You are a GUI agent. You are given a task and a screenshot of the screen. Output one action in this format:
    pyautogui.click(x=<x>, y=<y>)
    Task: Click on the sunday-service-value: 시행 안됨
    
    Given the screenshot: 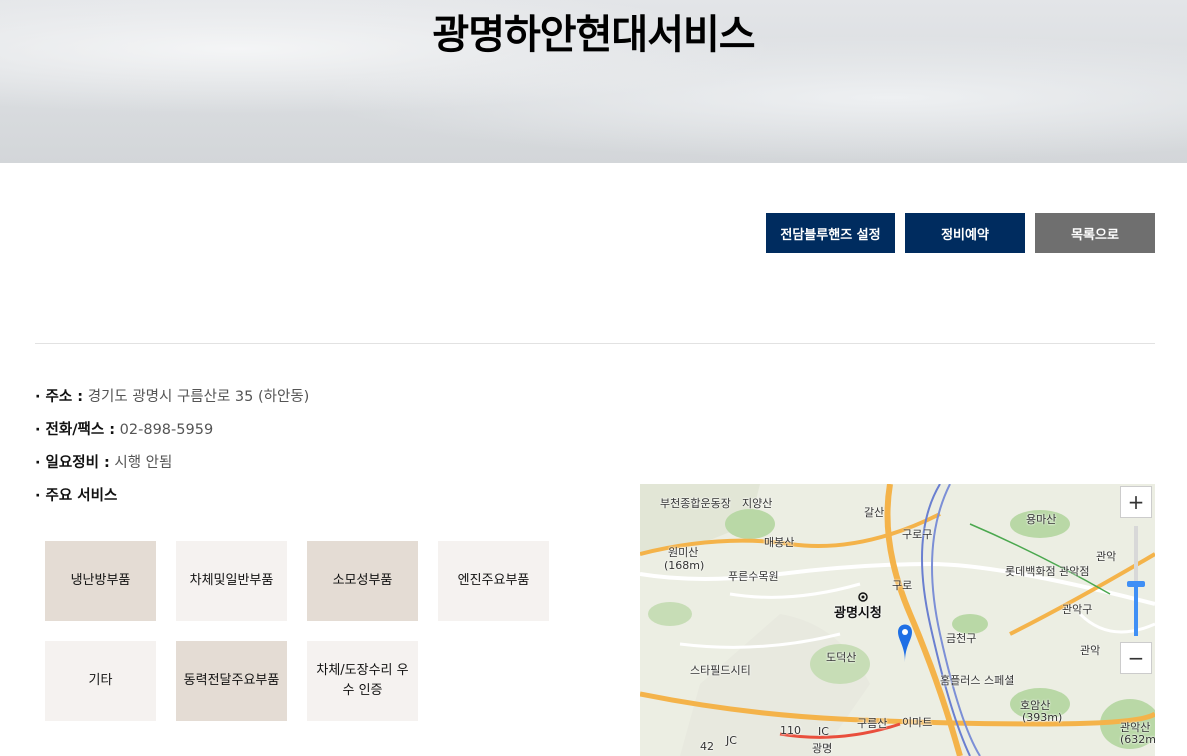 What is the action you would take?
    pyautogui.click(x=141, y=463)
    